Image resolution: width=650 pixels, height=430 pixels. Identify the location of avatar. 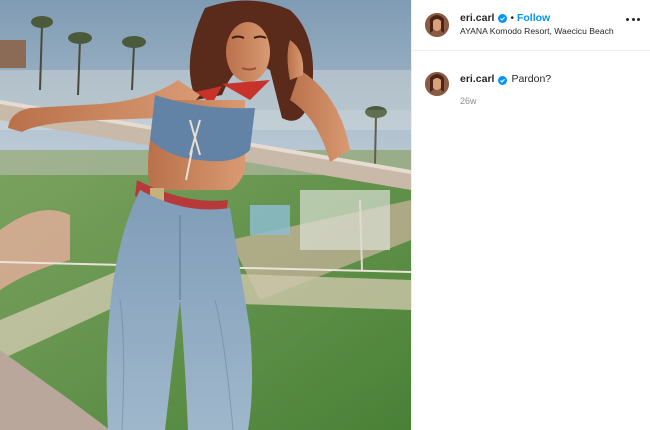
(437, 25).